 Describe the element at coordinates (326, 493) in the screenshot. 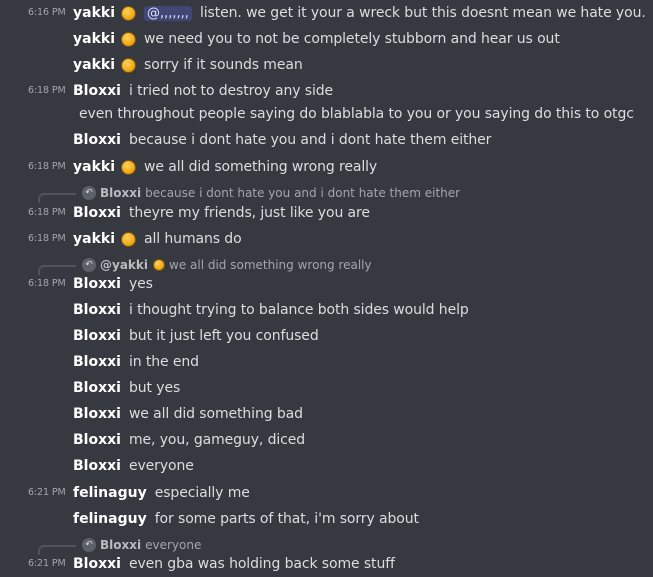

I see `message-row: 6:21 PM felinaguy especially me` at that location.